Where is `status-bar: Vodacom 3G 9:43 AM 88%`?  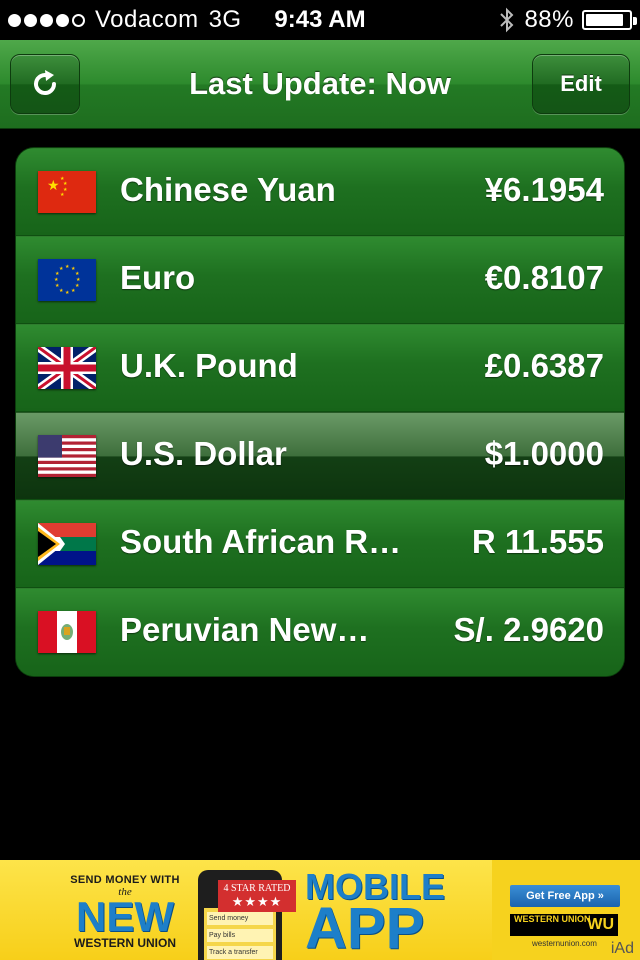 status-bar: Vodacom 3G 9:43 AM 88% is located at coordinates (320, 20).